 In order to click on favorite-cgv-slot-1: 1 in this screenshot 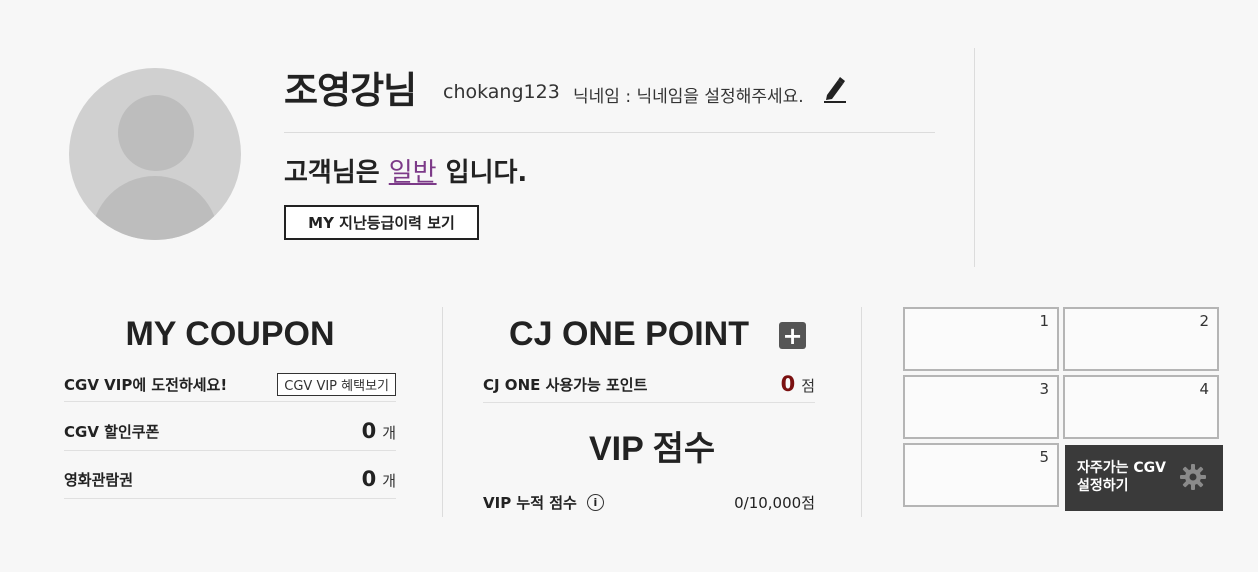, I will do `click(981, 339)`.